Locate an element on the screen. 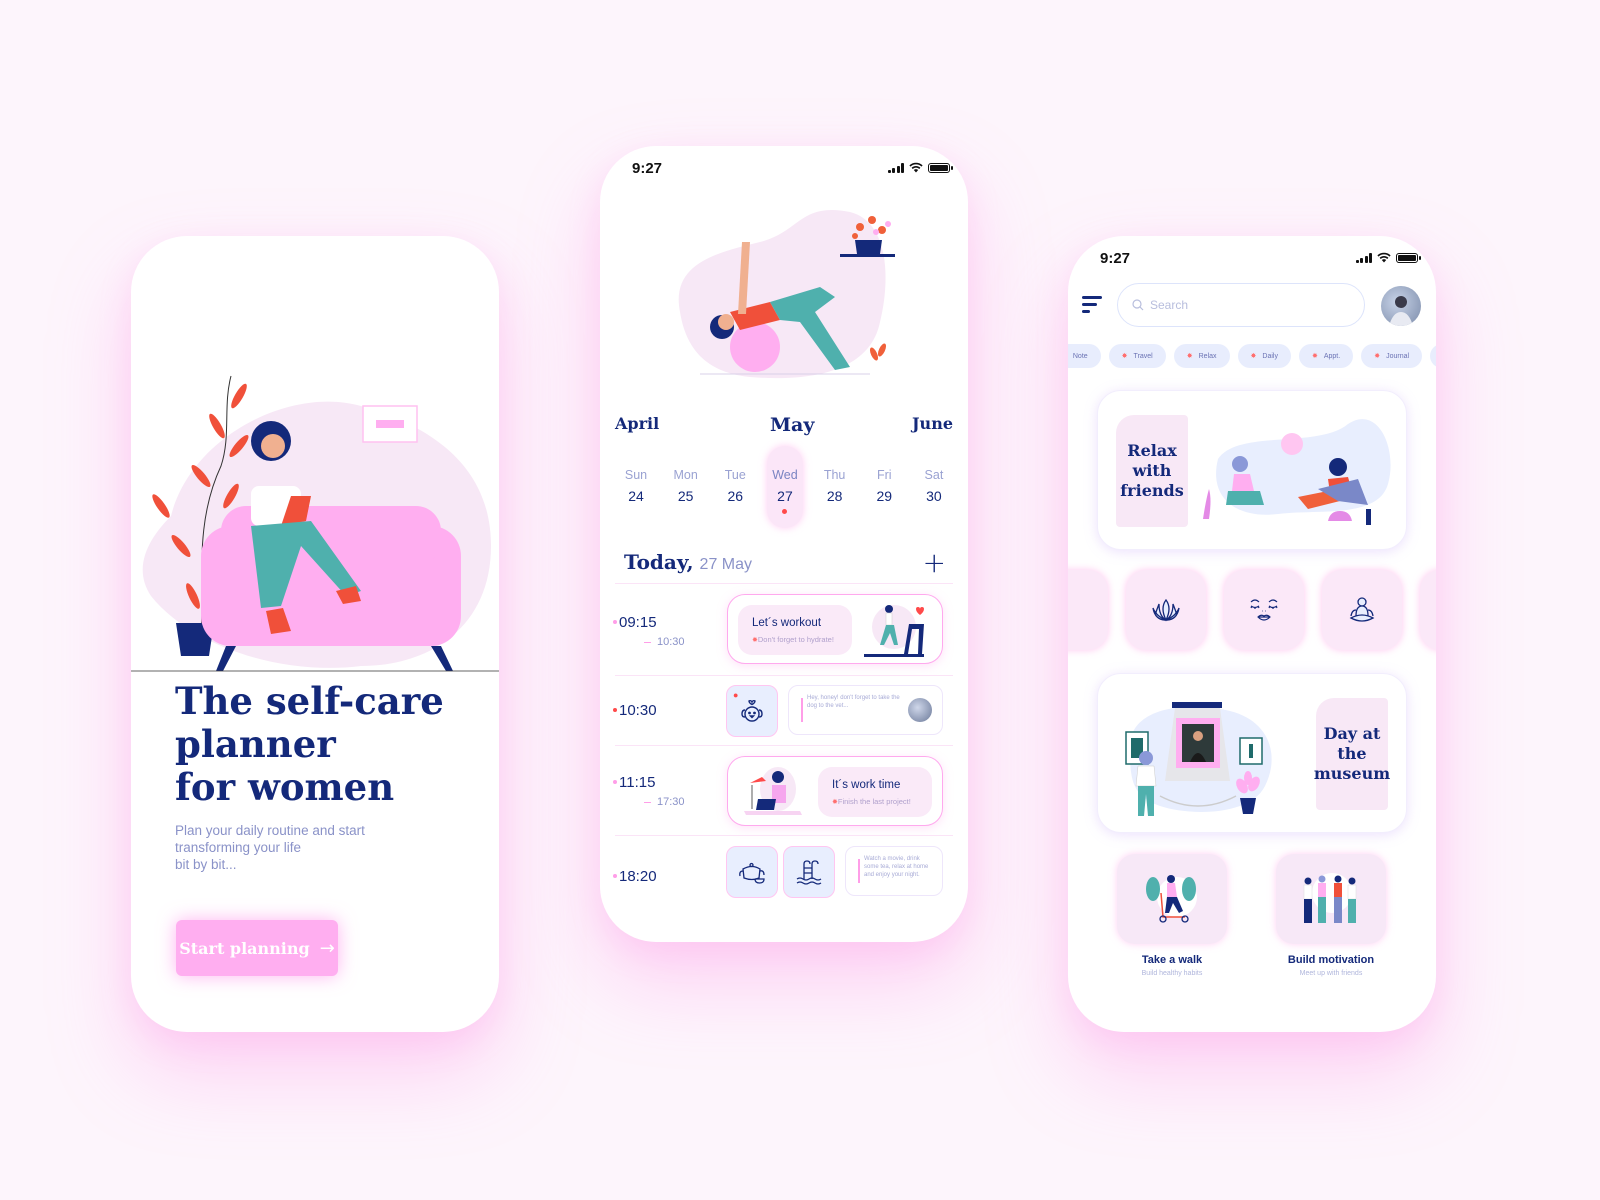 This screenshot has width=1600, height=1200. teapot-icon is located at coordinates (752, 873).